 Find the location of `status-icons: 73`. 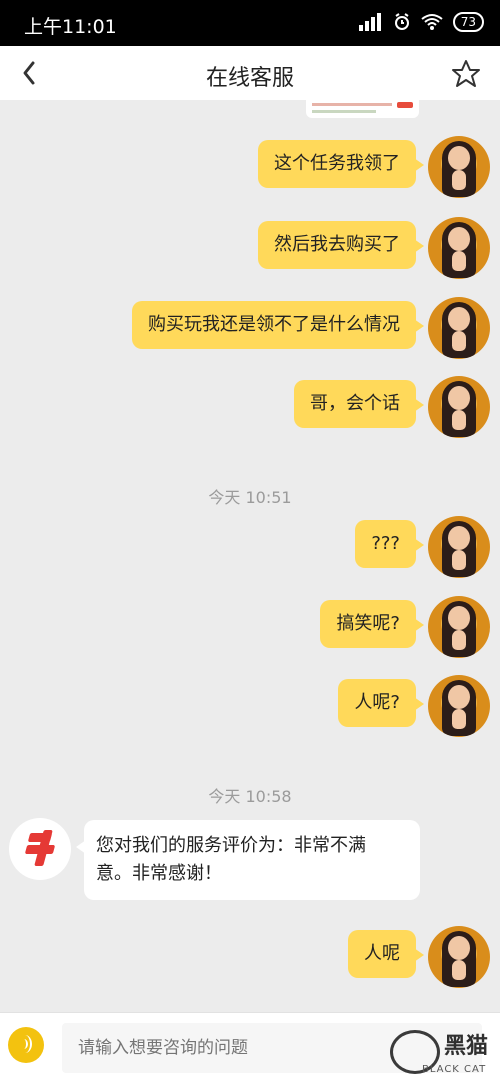

status-icons: 73 is located at coordinates (421, 22).